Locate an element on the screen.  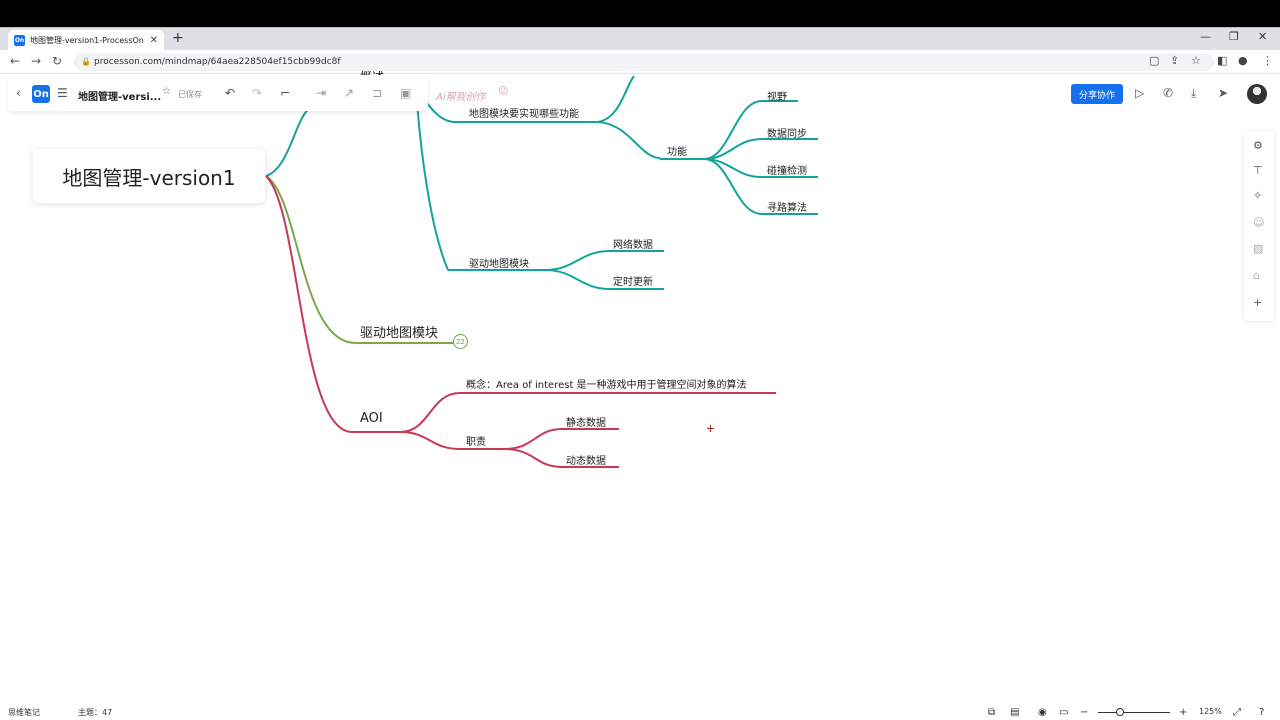
boundary-icon: ▣ is located at coordinates (405, 93).